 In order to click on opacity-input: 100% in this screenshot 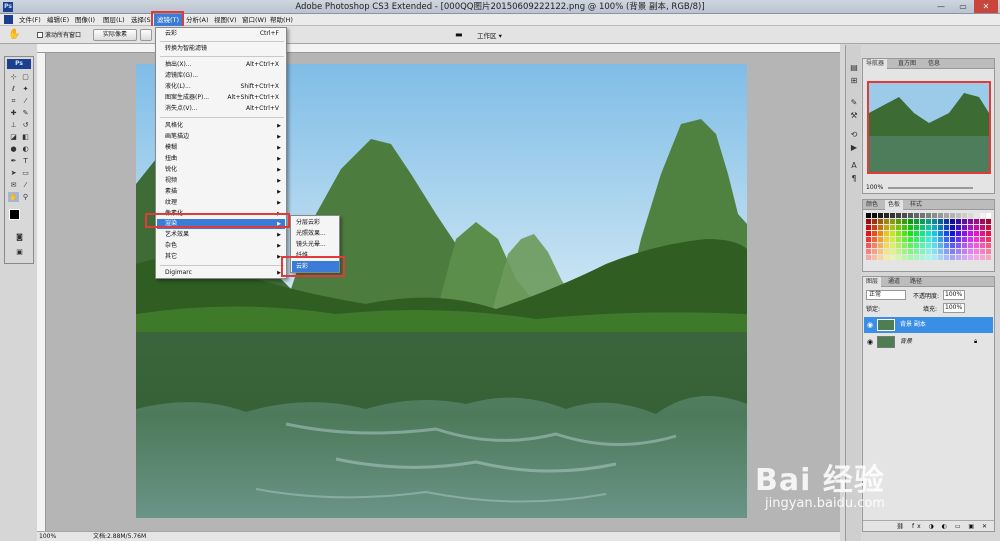, I will do `click(954, 295)`.